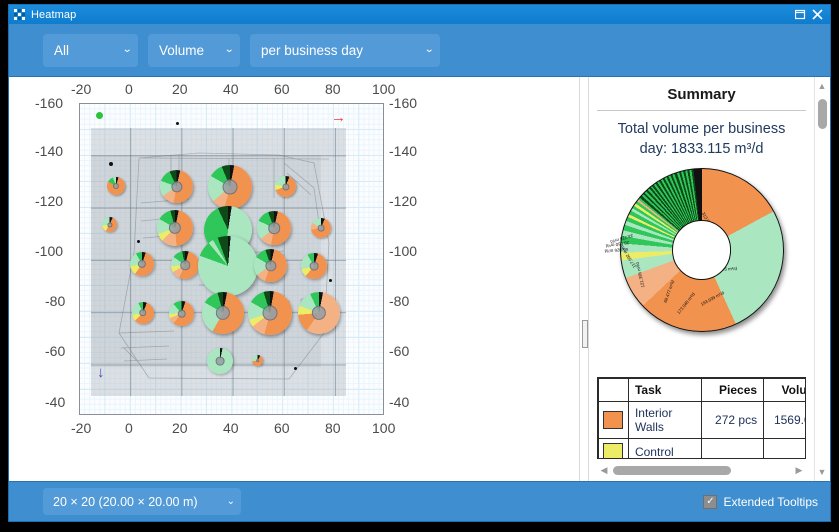 The image size is (839, 532). What do you see at coordinates (333, 89) in the screenshot?
I see `x-tick-top-5: 80` at bounding box center [333, 89].